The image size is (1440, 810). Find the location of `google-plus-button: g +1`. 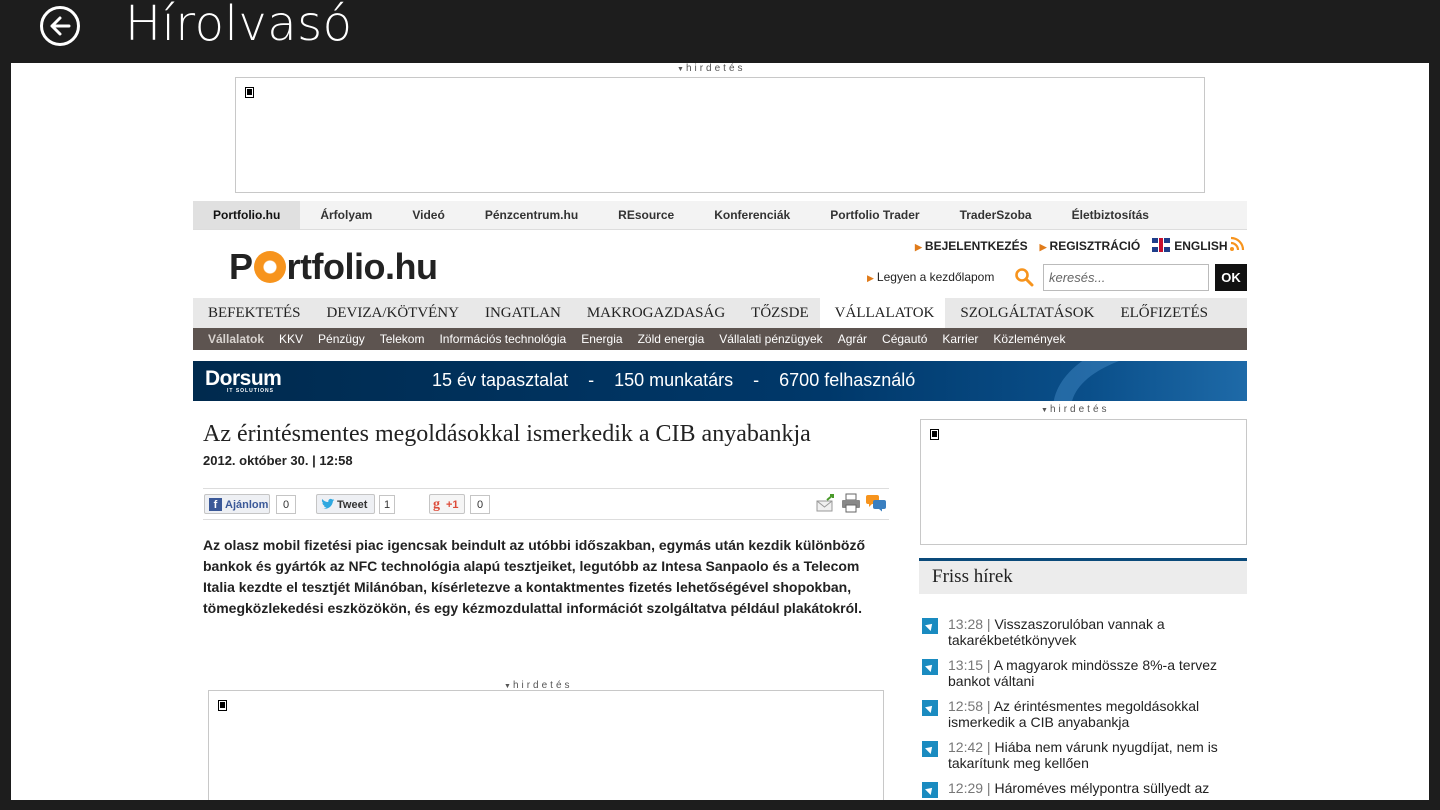

google-plus-button: g +1 is located at coordinates (447, 504).